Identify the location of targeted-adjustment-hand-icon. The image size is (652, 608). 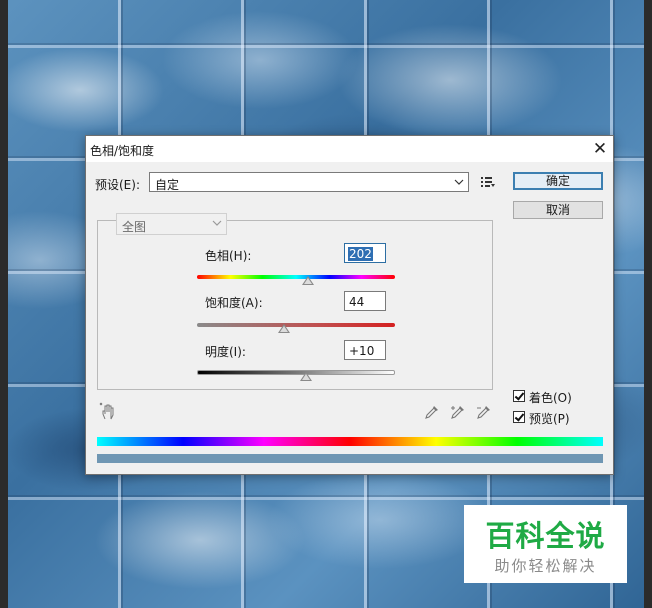
(109, 412).